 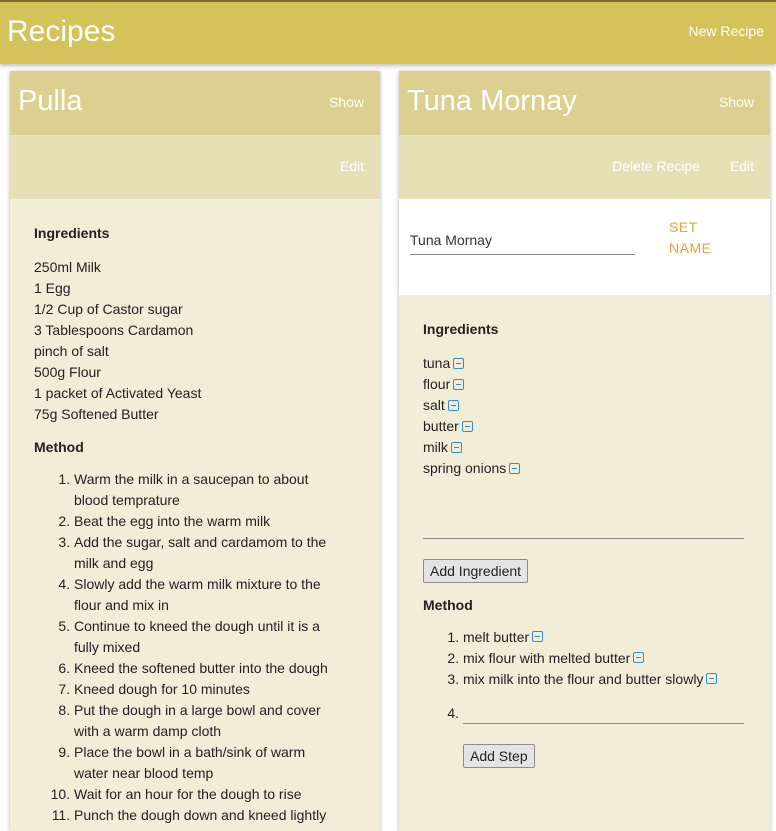 I want to click on ingredient-item: 1/2 Cup of Castor sugar, so click(x=108, y=309).